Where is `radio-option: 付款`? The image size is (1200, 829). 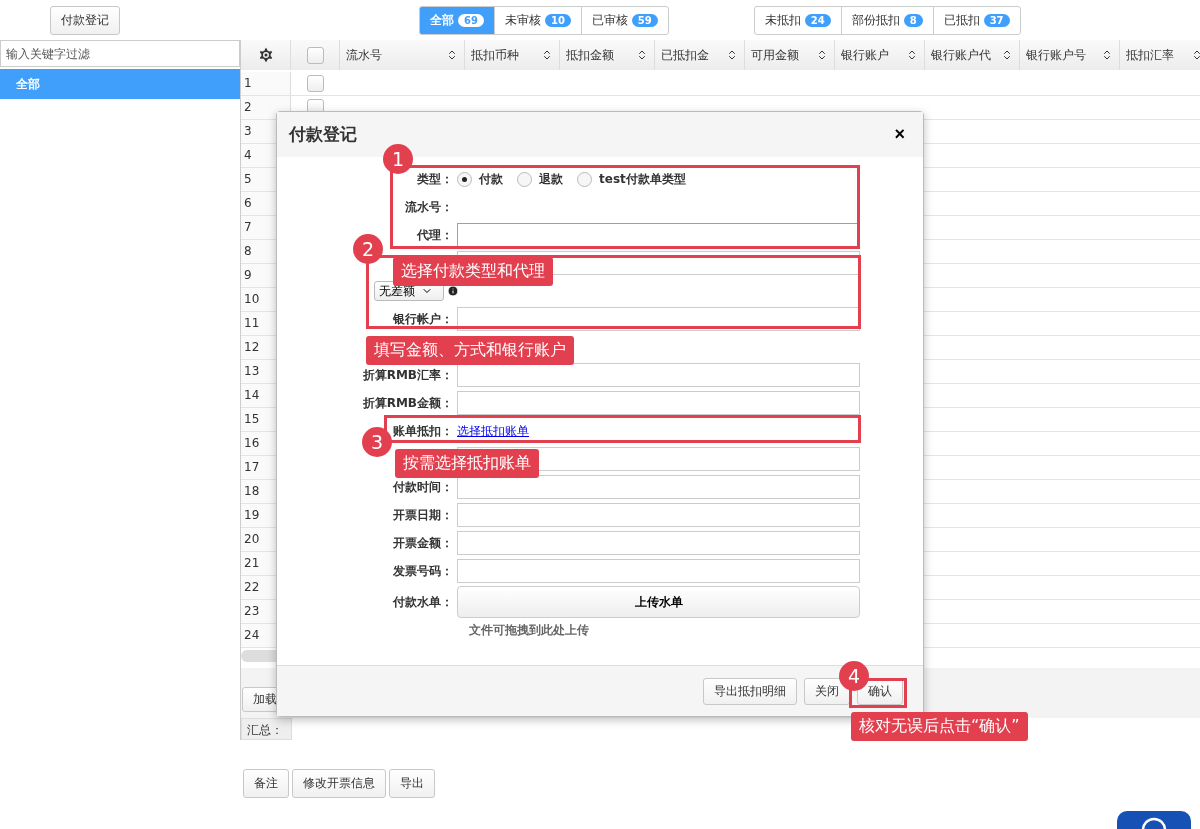
radio-option: 付款 is located at coordinates (480, 179).